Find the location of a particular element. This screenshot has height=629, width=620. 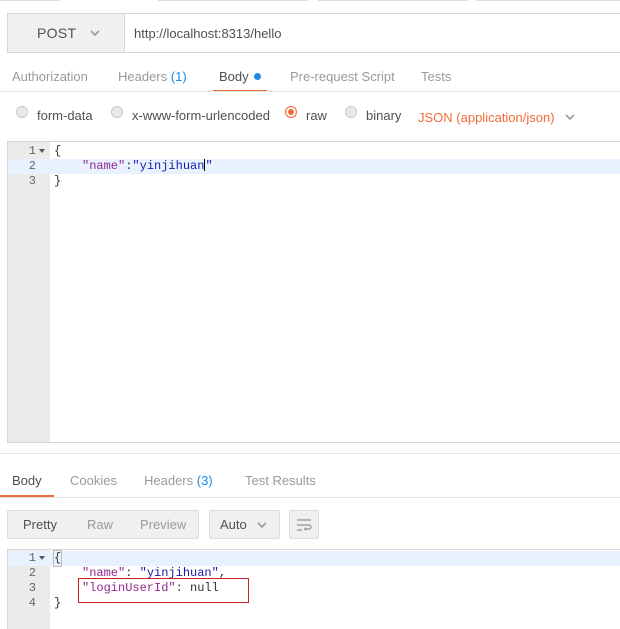

annotation-highlight-box is located at coordinates (163, 590).